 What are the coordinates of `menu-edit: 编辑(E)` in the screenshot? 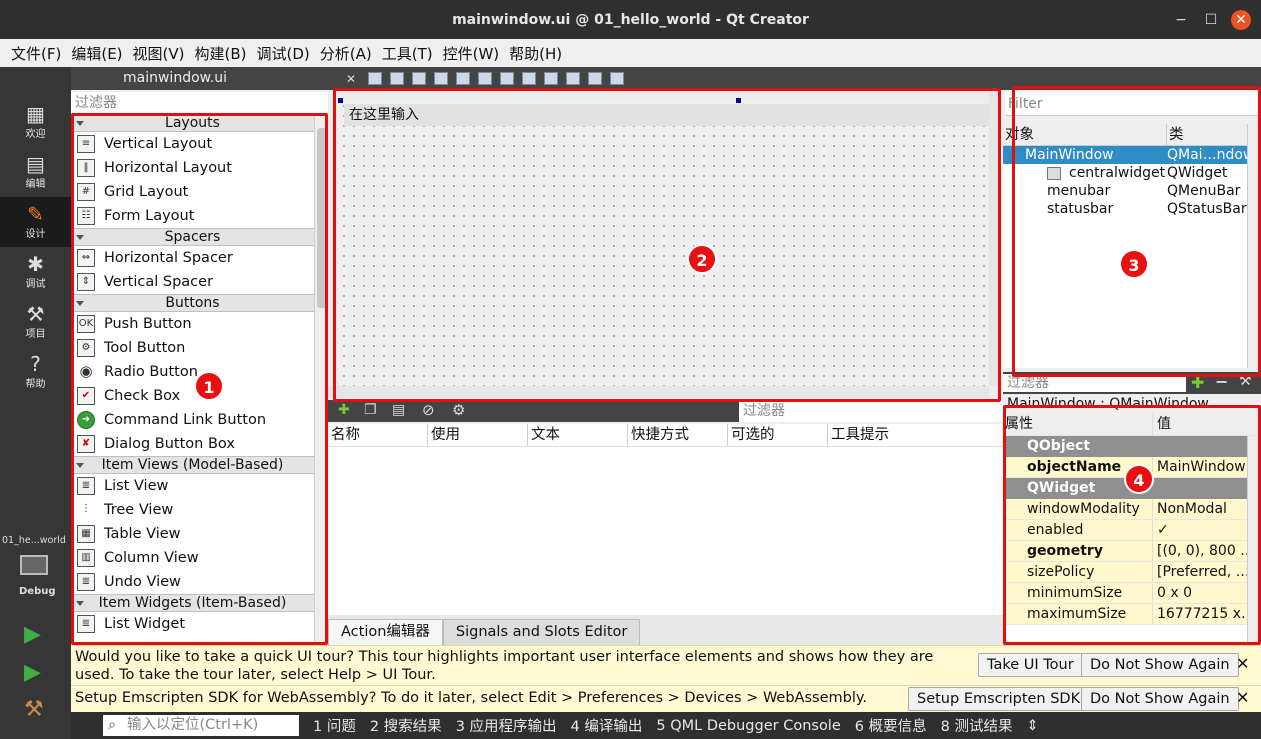 It's located at (96, 53).